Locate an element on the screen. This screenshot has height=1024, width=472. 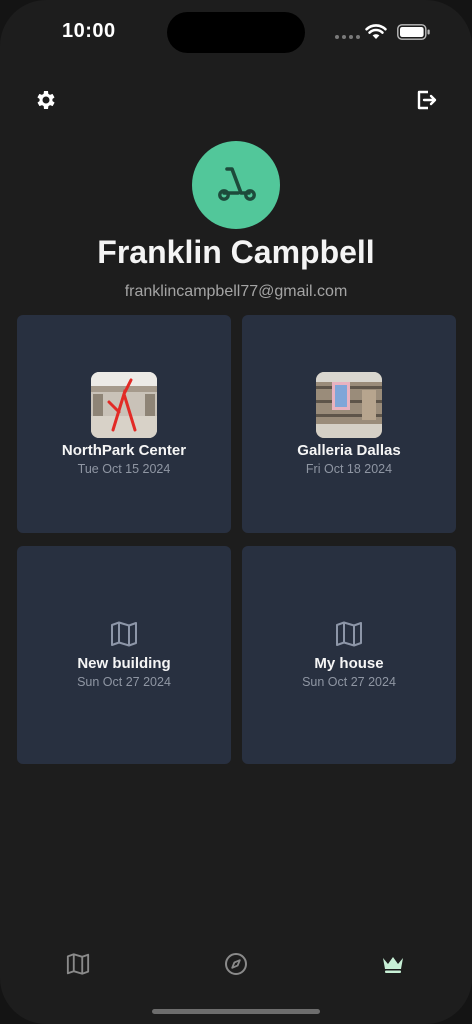
crown-icon is located at coordinates (393, 965).